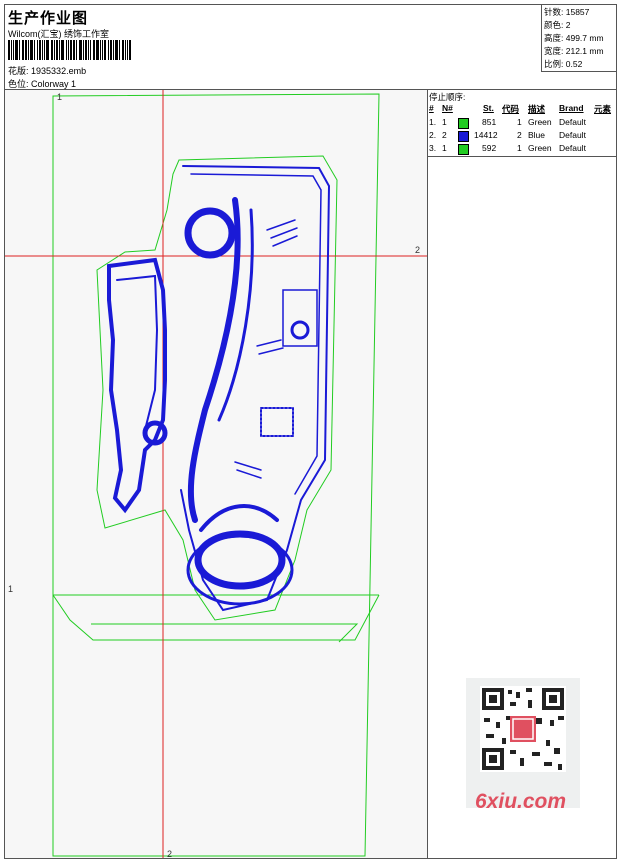 The image size is (620, 861). What do you see at coordinates (554, 51) in the screenshot?
I see `design-width-label: 宽度:` at bounding box center [554, 51].